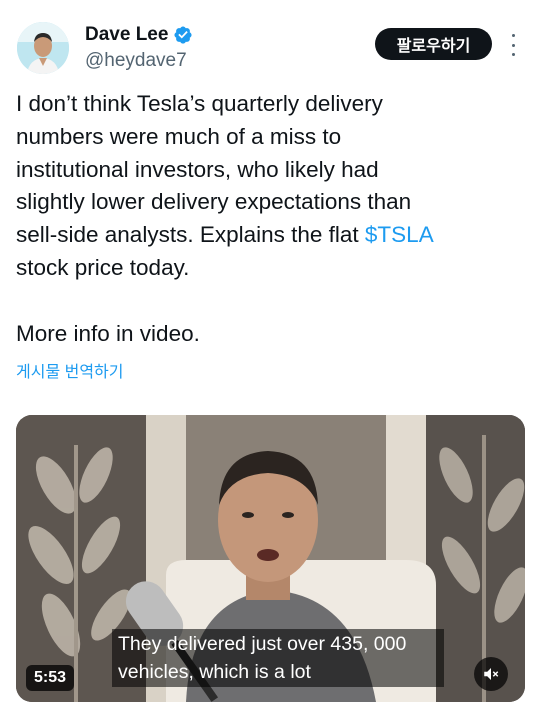 This screenshot has width=540, height=708. Describe the element at coordinates (270, 45) in the screenshot. I see `tweet-header: Dave Lee @heydave7 팔로우하기` at that location.